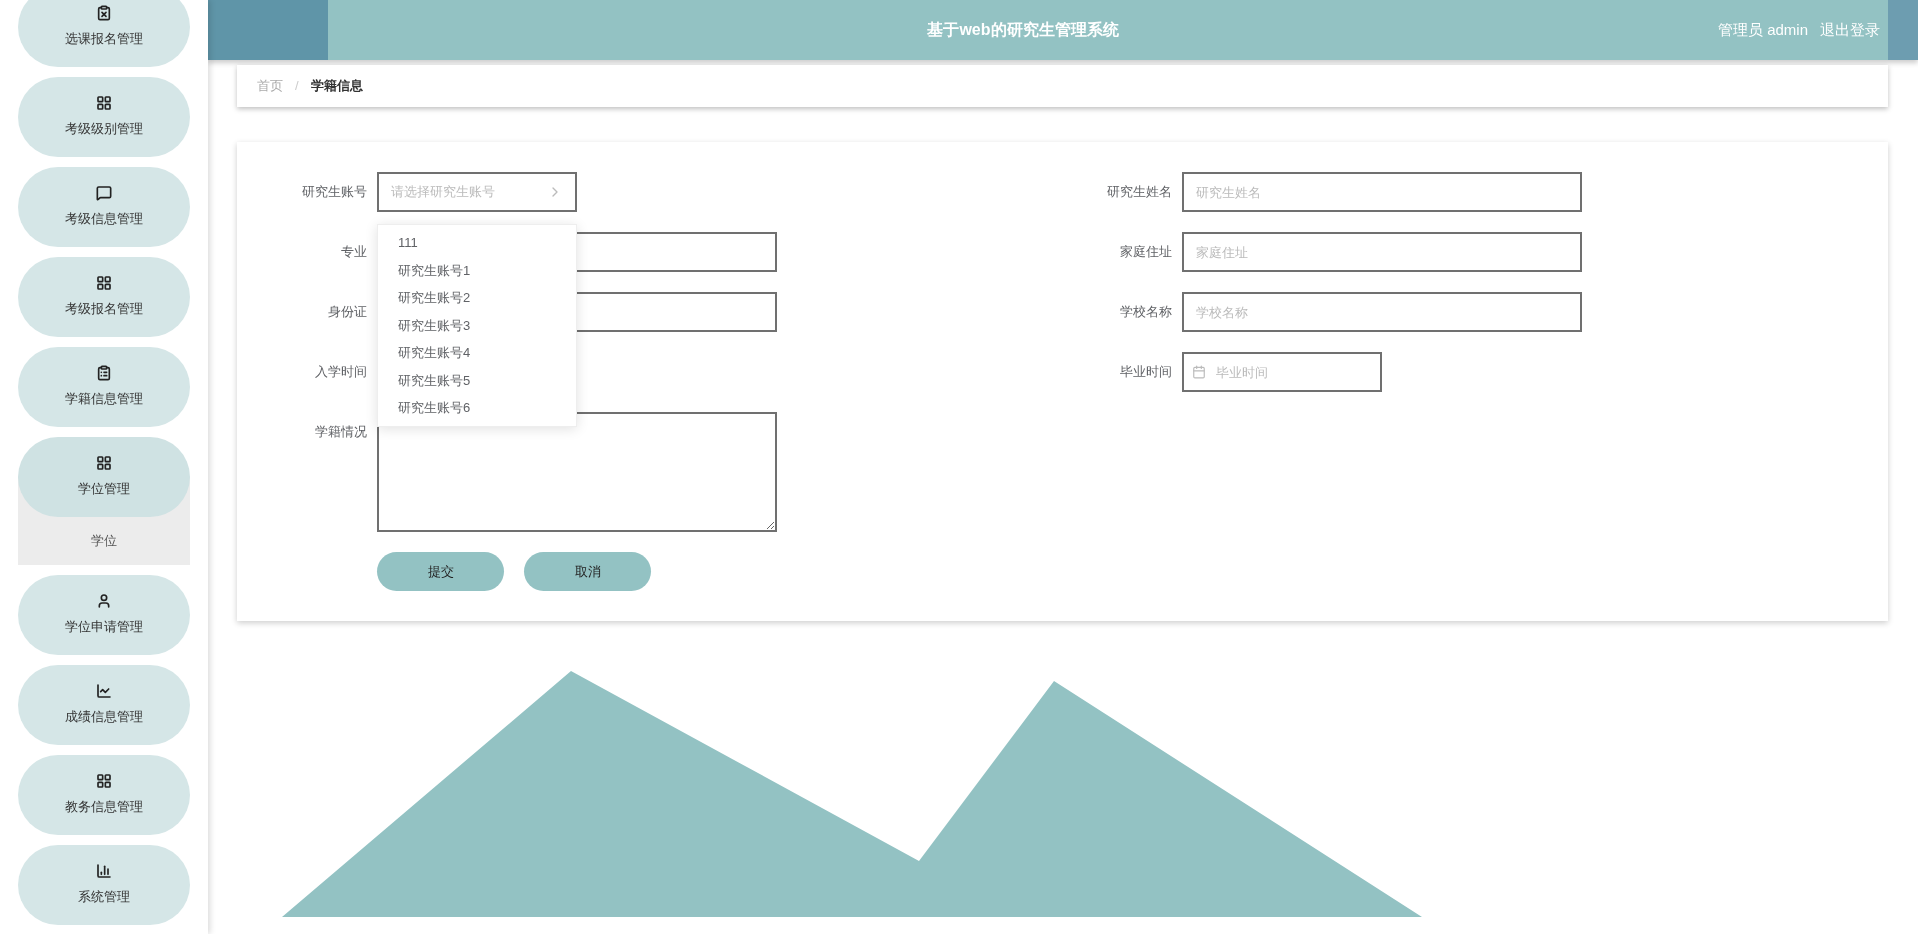 The image size is (1918, 934). I want to click on dropdown-option: 研究生账号2, so click(477, 298).